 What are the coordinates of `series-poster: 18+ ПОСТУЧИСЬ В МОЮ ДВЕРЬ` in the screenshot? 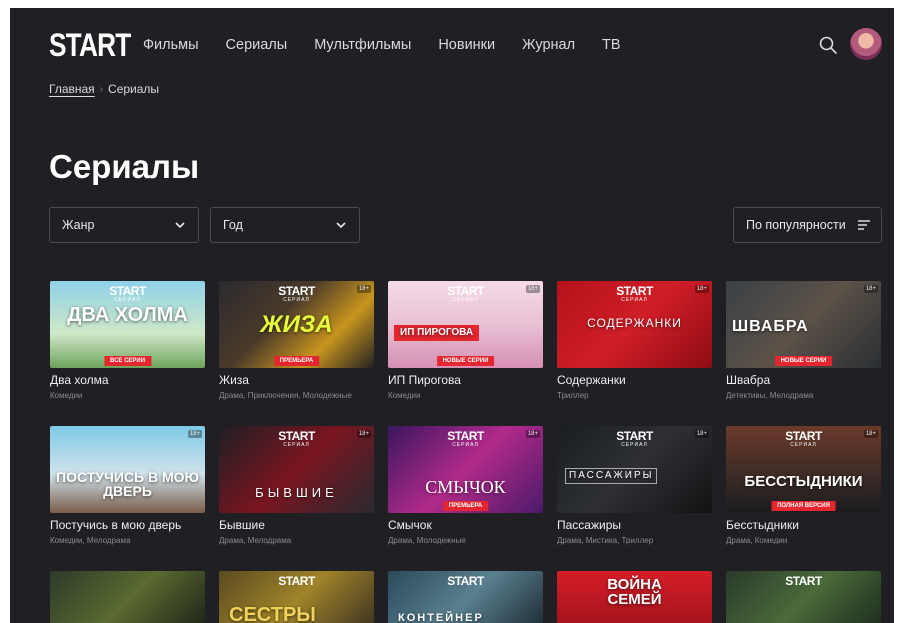 It's located at (127, 469).